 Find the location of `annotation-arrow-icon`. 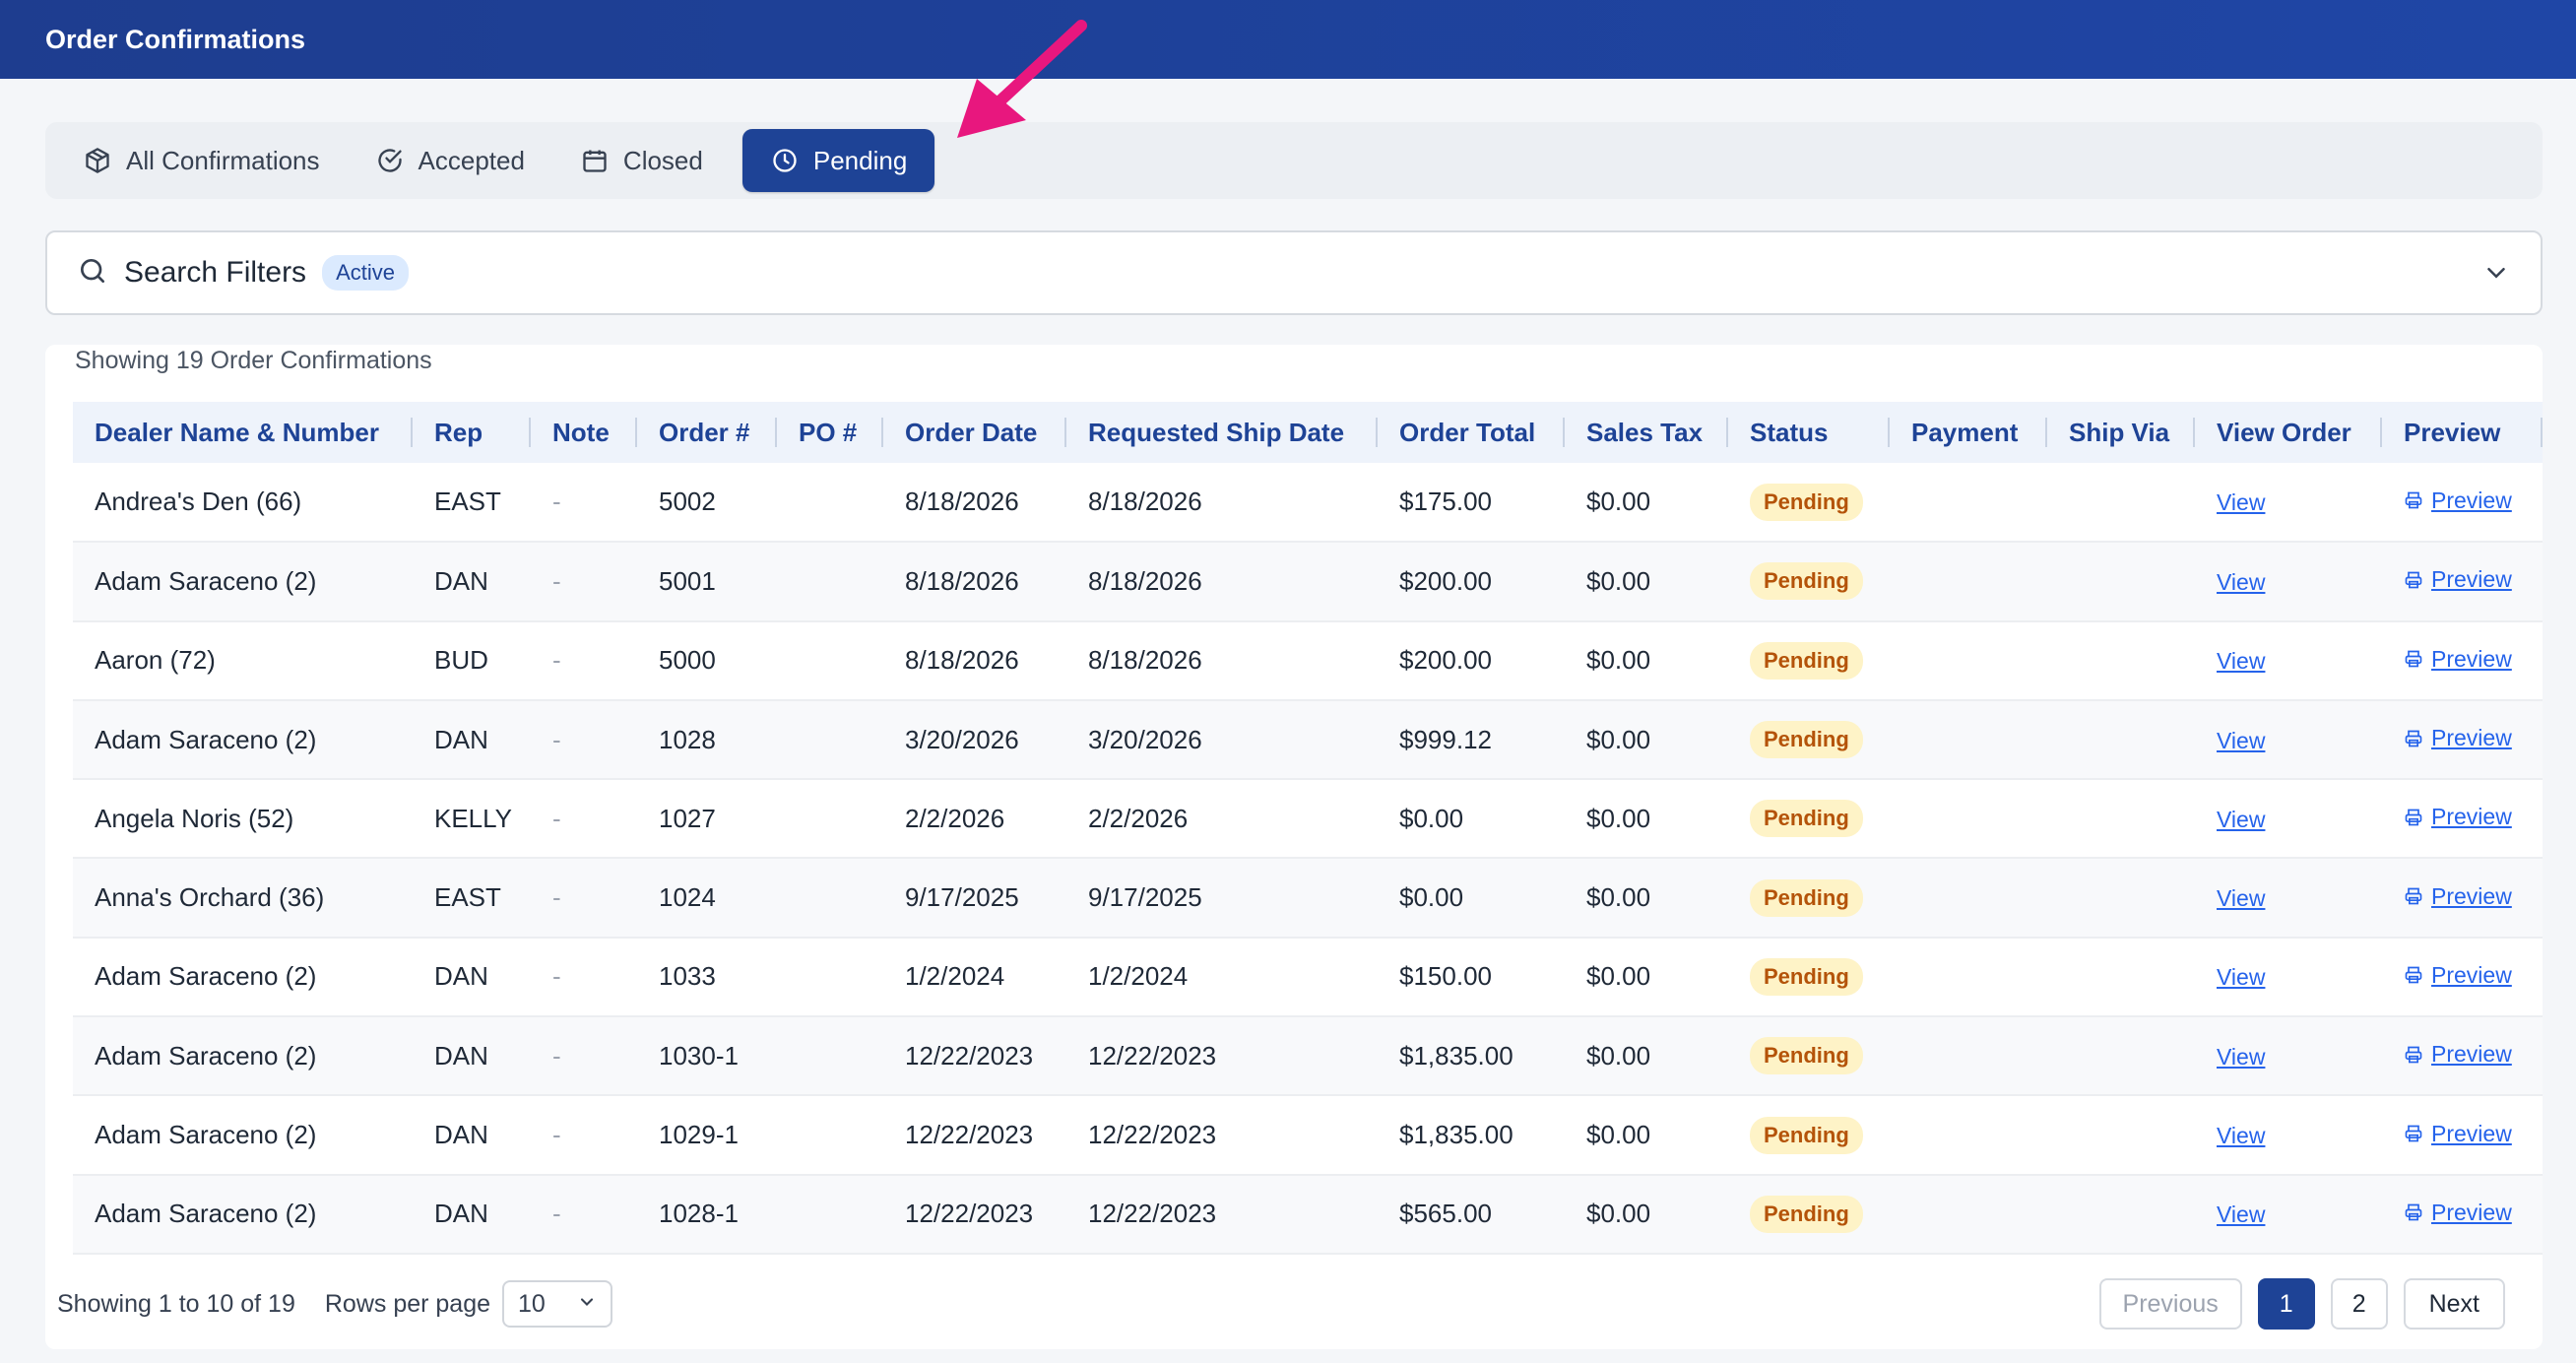

annotation-arrow-icon is located at coordinates (1022, 79).